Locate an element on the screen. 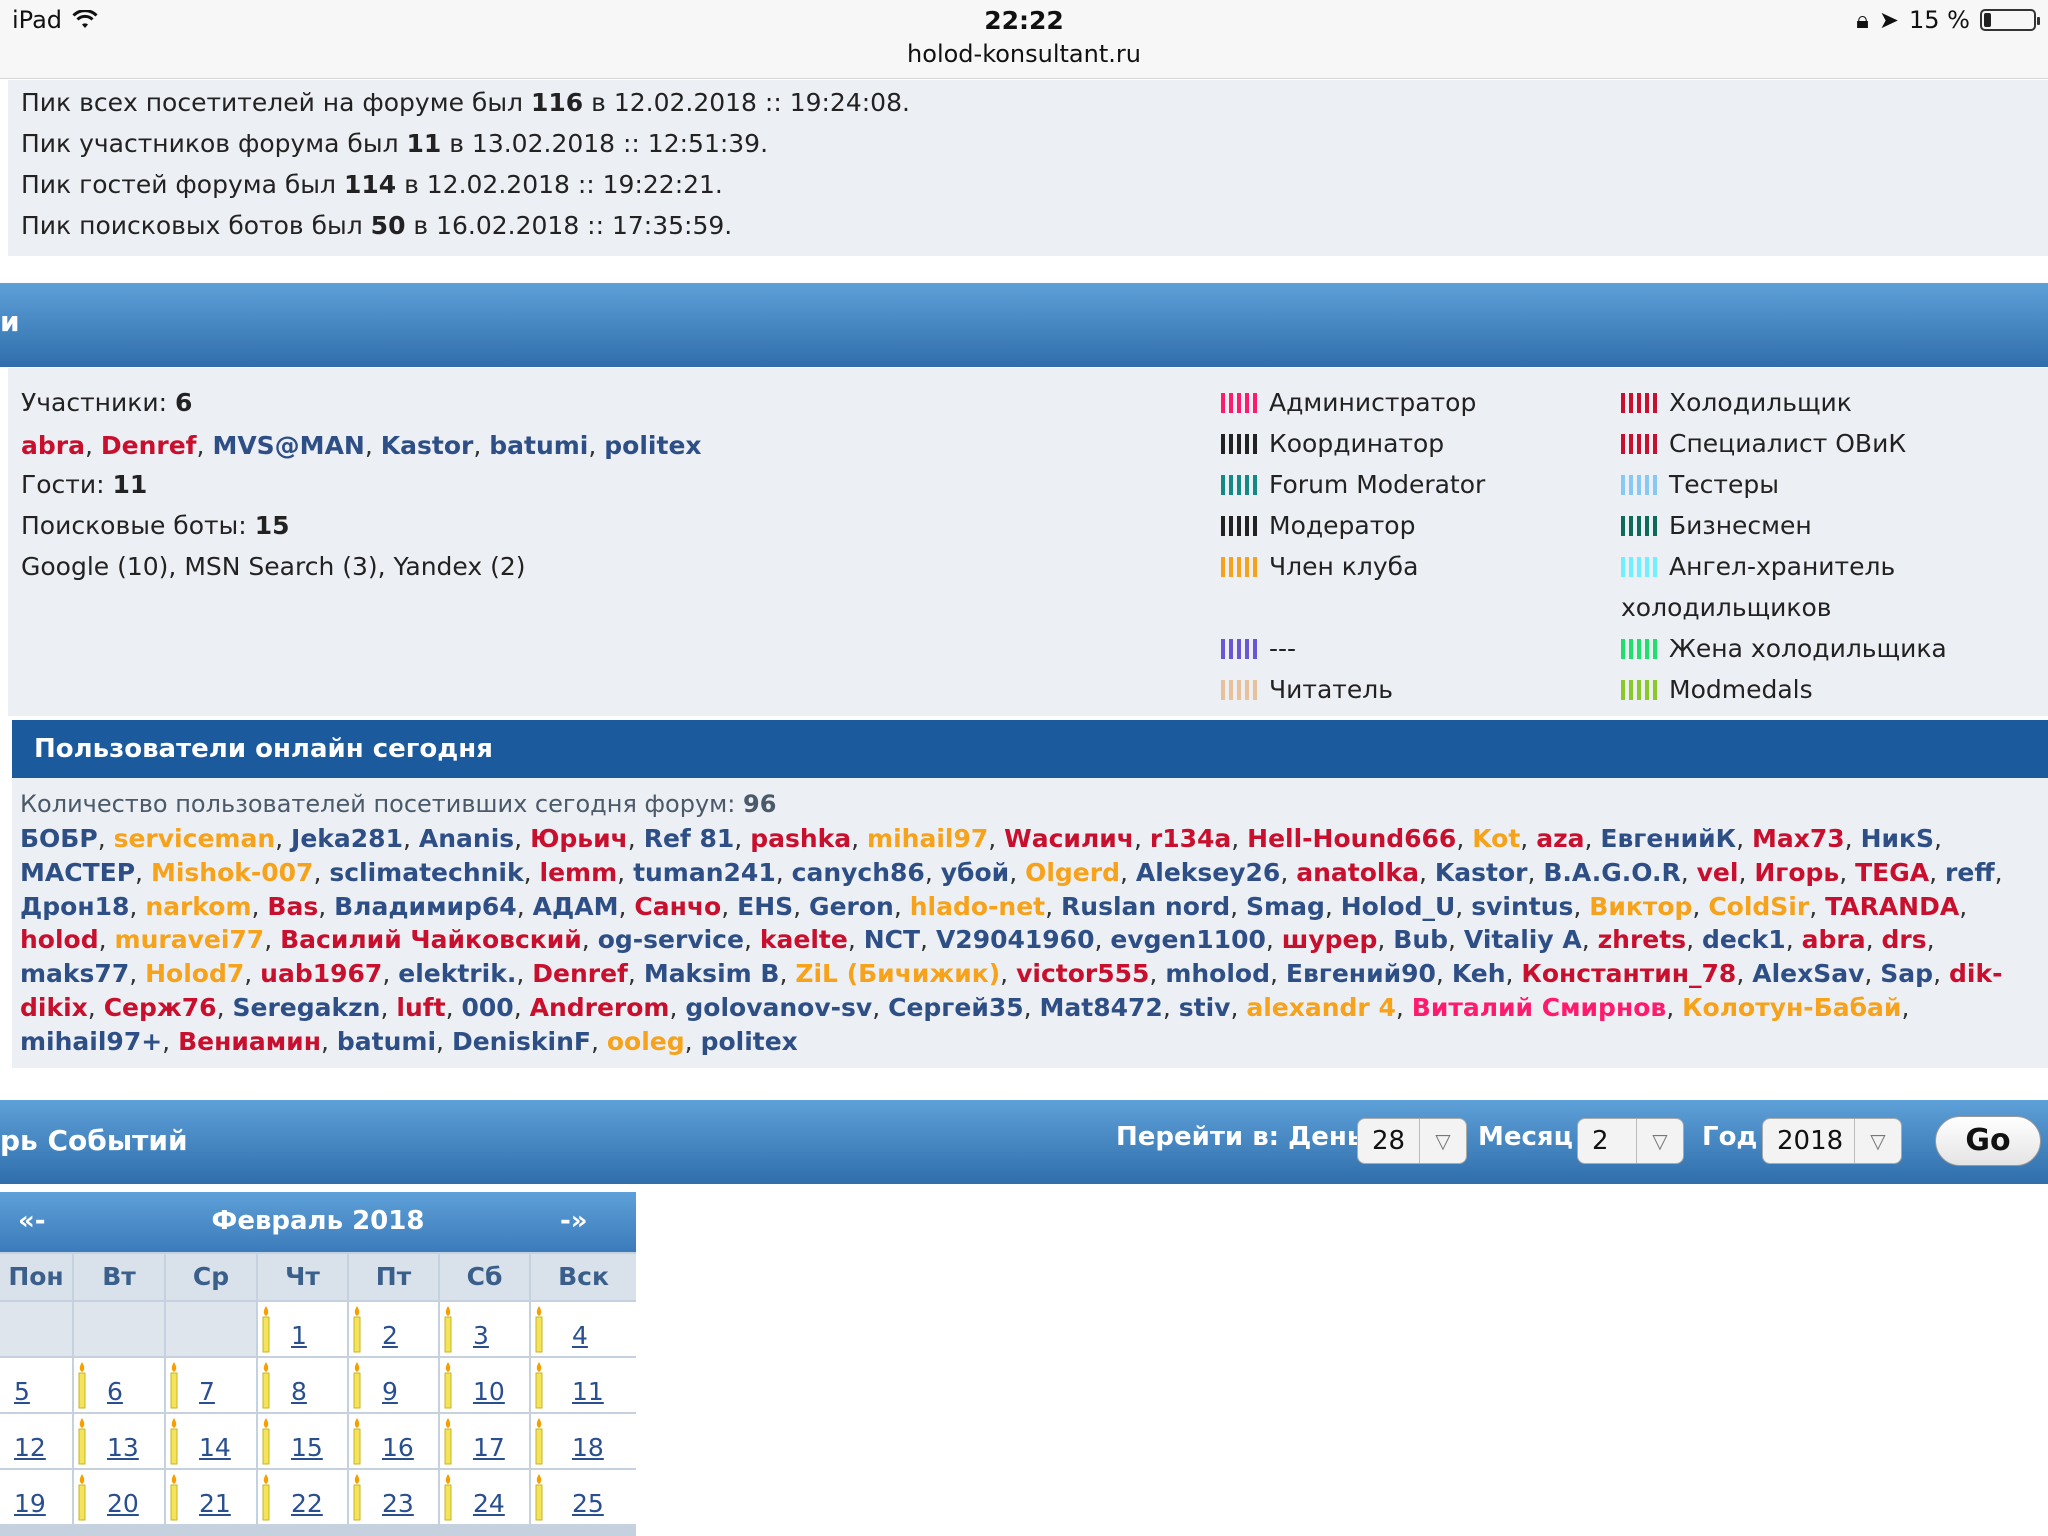 The height and width of the screenshot is (1536, 2048). calendar-day-cell: 21 is located at coordinates (211, 1497).